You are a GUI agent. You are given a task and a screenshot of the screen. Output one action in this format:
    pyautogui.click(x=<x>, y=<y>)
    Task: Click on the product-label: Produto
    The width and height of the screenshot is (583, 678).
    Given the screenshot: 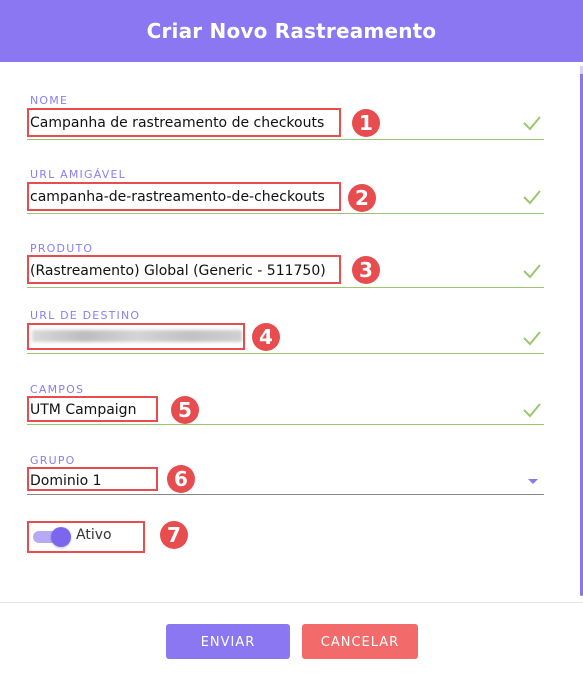 What is the action you would take?
    pyautogui.click(x=62, y=248)
    